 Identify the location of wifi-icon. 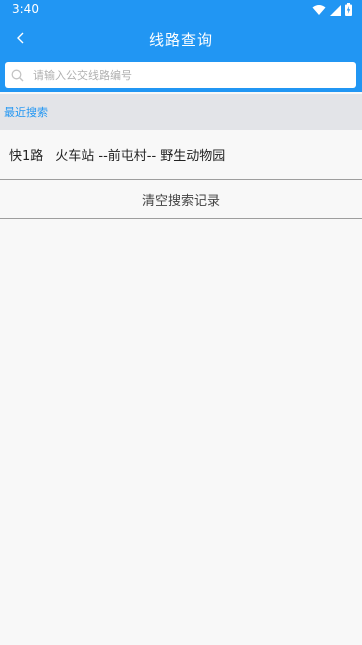
(319, 10).